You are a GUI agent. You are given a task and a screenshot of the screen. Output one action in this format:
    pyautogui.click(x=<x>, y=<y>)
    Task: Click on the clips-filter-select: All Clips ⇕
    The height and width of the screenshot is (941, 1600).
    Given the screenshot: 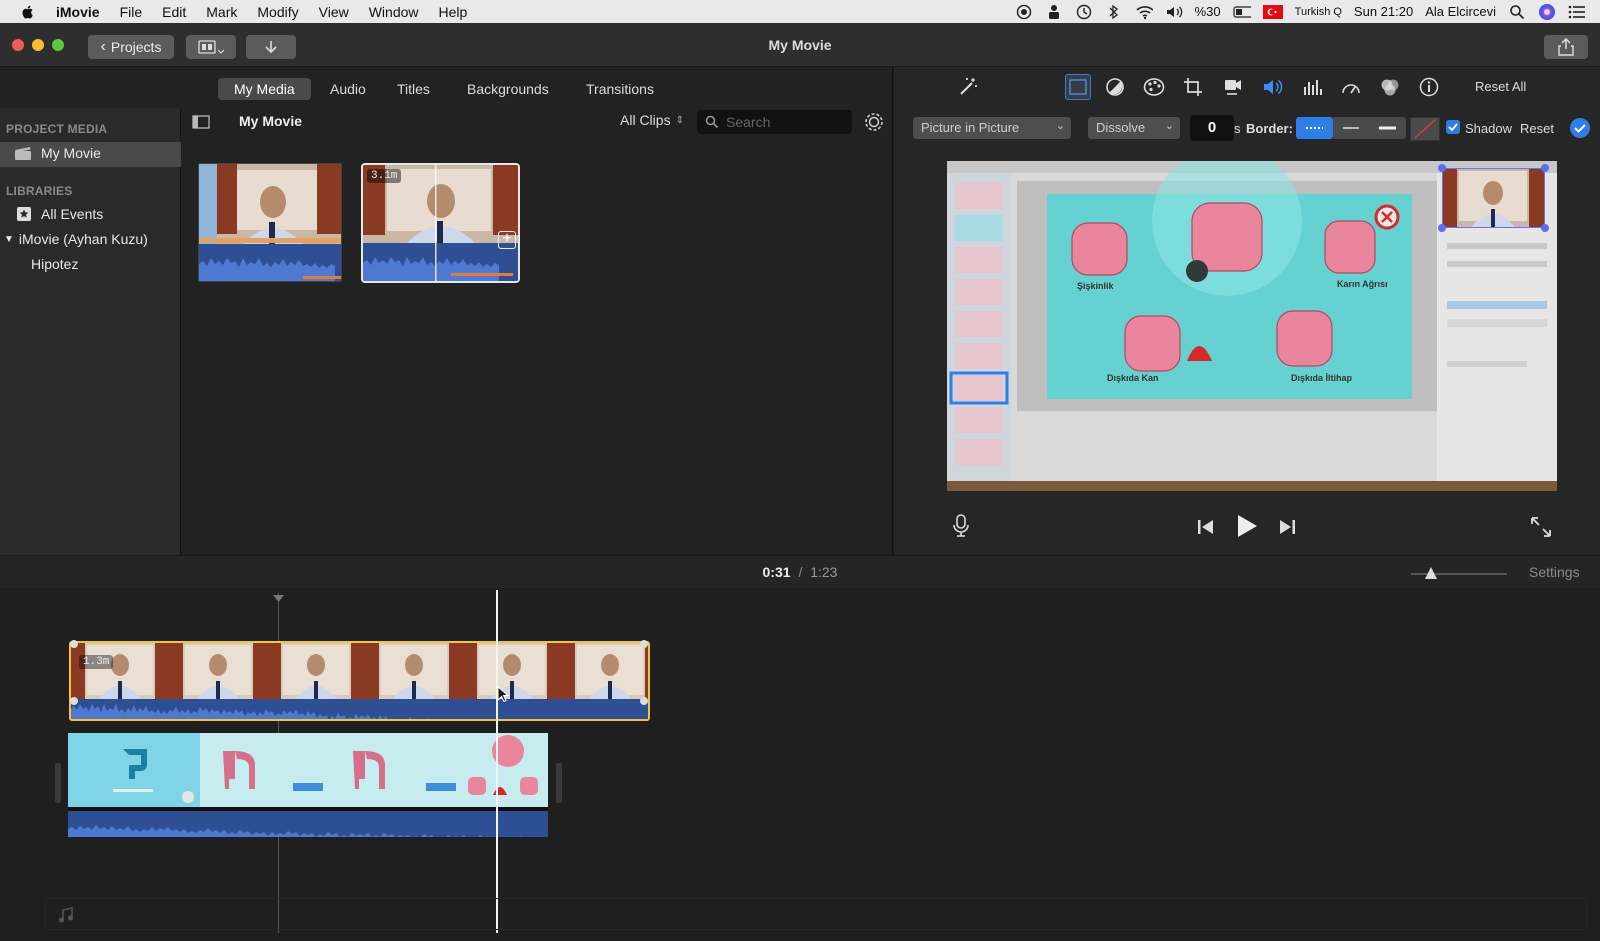 What is the action you would take?
    pyautogui.click(x=652, y=120)
    